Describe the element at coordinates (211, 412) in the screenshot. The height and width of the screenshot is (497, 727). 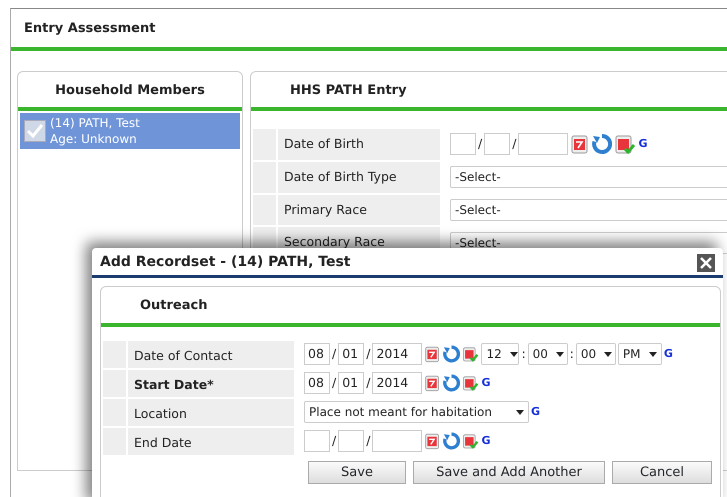
I see `field-label: Location` at that location.